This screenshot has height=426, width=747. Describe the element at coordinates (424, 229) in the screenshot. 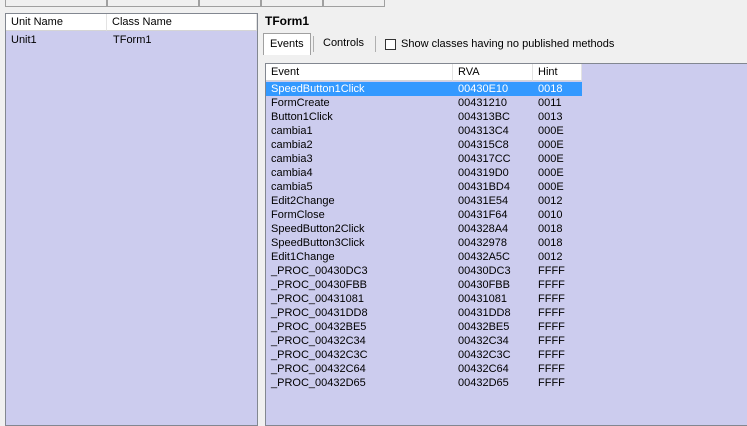

I see `table-row: SpeedButton2Click 004328A4 0018` at that location.